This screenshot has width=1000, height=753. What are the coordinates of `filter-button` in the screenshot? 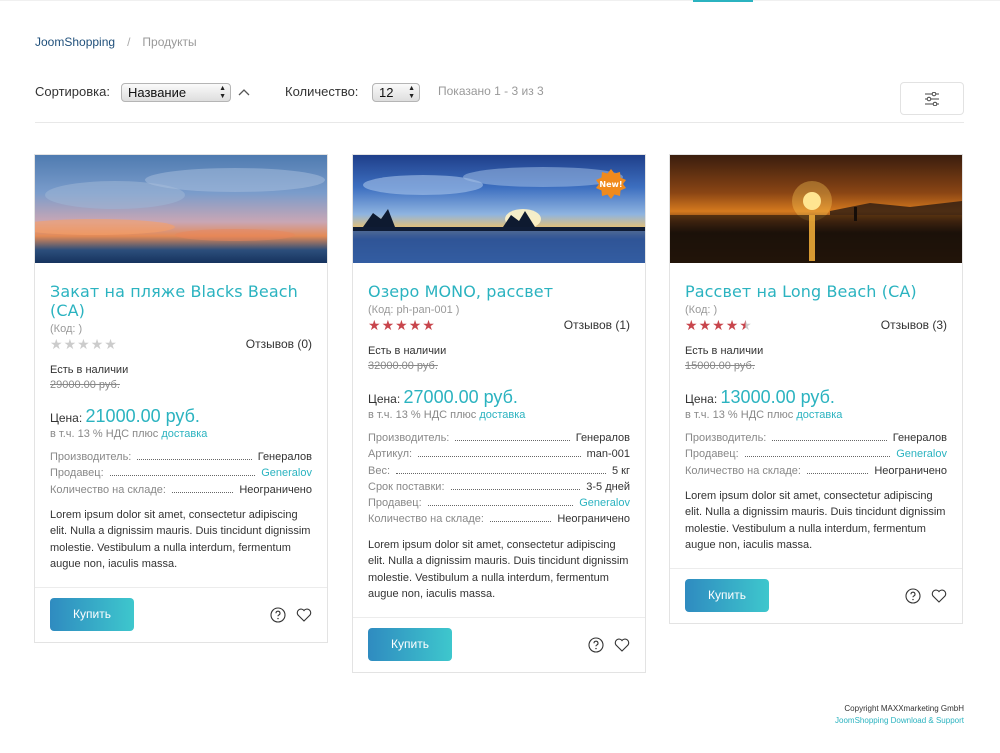 It's located at (932, 98).